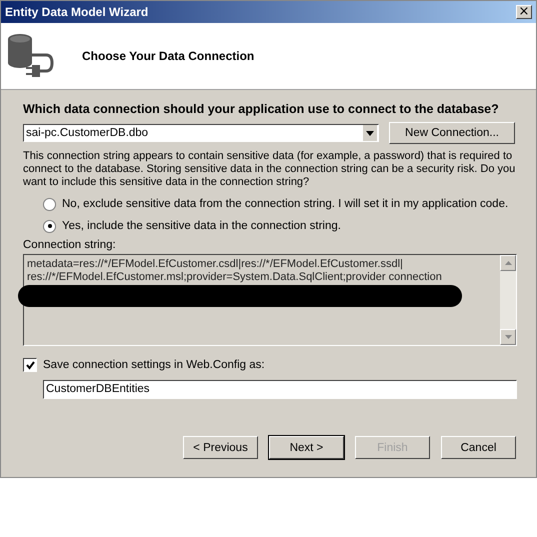 The height and width of the screenshot is (537, 537). What do you see at coordinates (154, 365) in the screenshot?
I see `checkbox-label: Save connection settings in Web.Config as:` at bounding box center [154, 365].